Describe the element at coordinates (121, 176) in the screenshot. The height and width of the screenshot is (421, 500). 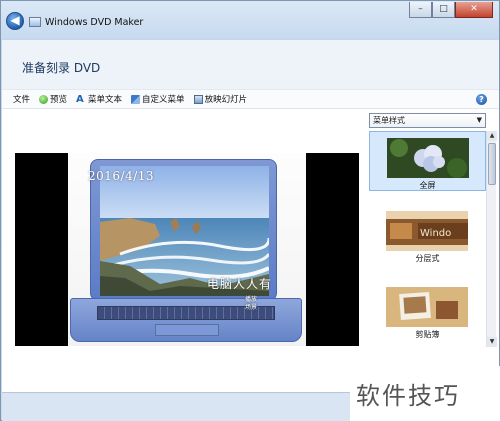
I see `menu-date-text: 2016/4/13` at that location.